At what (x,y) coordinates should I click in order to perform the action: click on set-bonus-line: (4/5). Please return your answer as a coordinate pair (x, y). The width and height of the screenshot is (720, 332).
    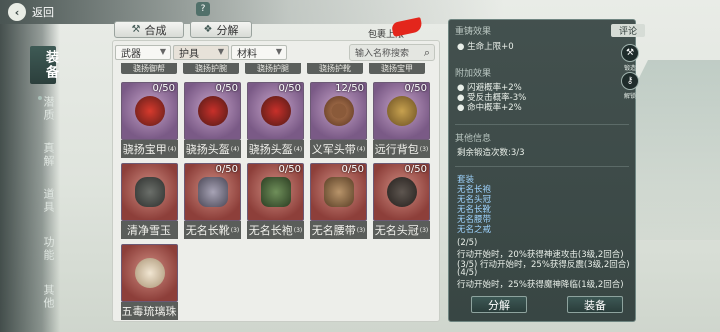
    Looking at the image, I should click on (467, 273).